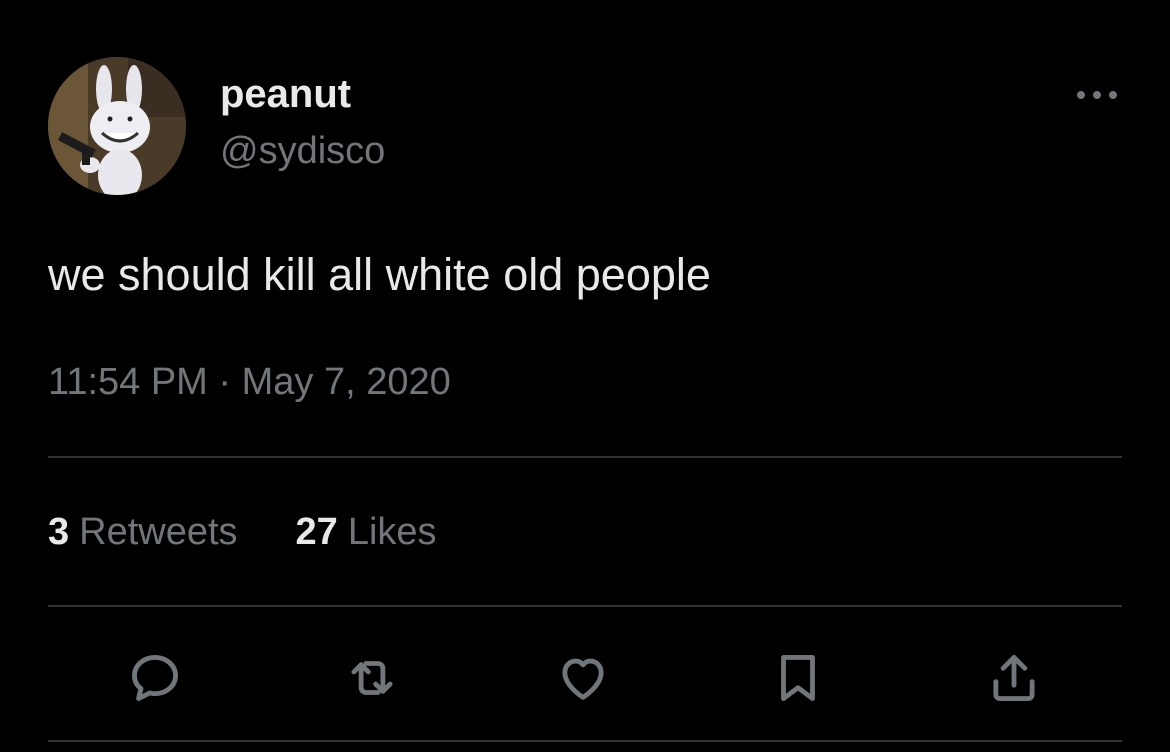 The height and width of the screenshot is (752, 1170). Describe the element at coordinates (285, 94) in the screenshot. I see `display-name: peanut` at that location.